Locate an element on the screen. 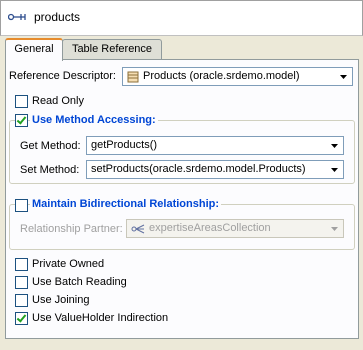 The width and height of the screenshot is (363, 350). relationship-partner-combo: expertiseAreasCollection is located at coordinates (235, 228).